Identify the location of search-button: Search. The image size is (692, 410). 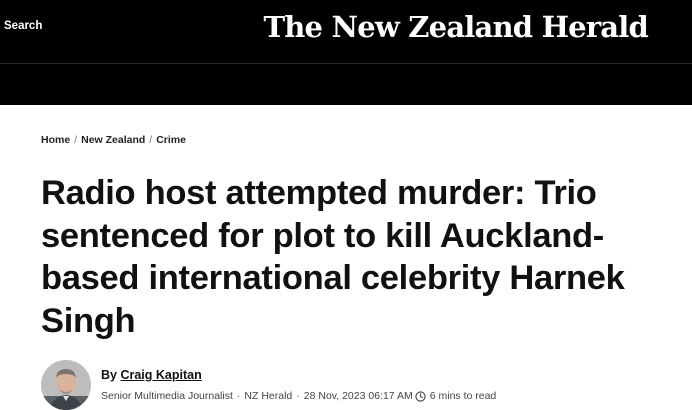
(23, 26).